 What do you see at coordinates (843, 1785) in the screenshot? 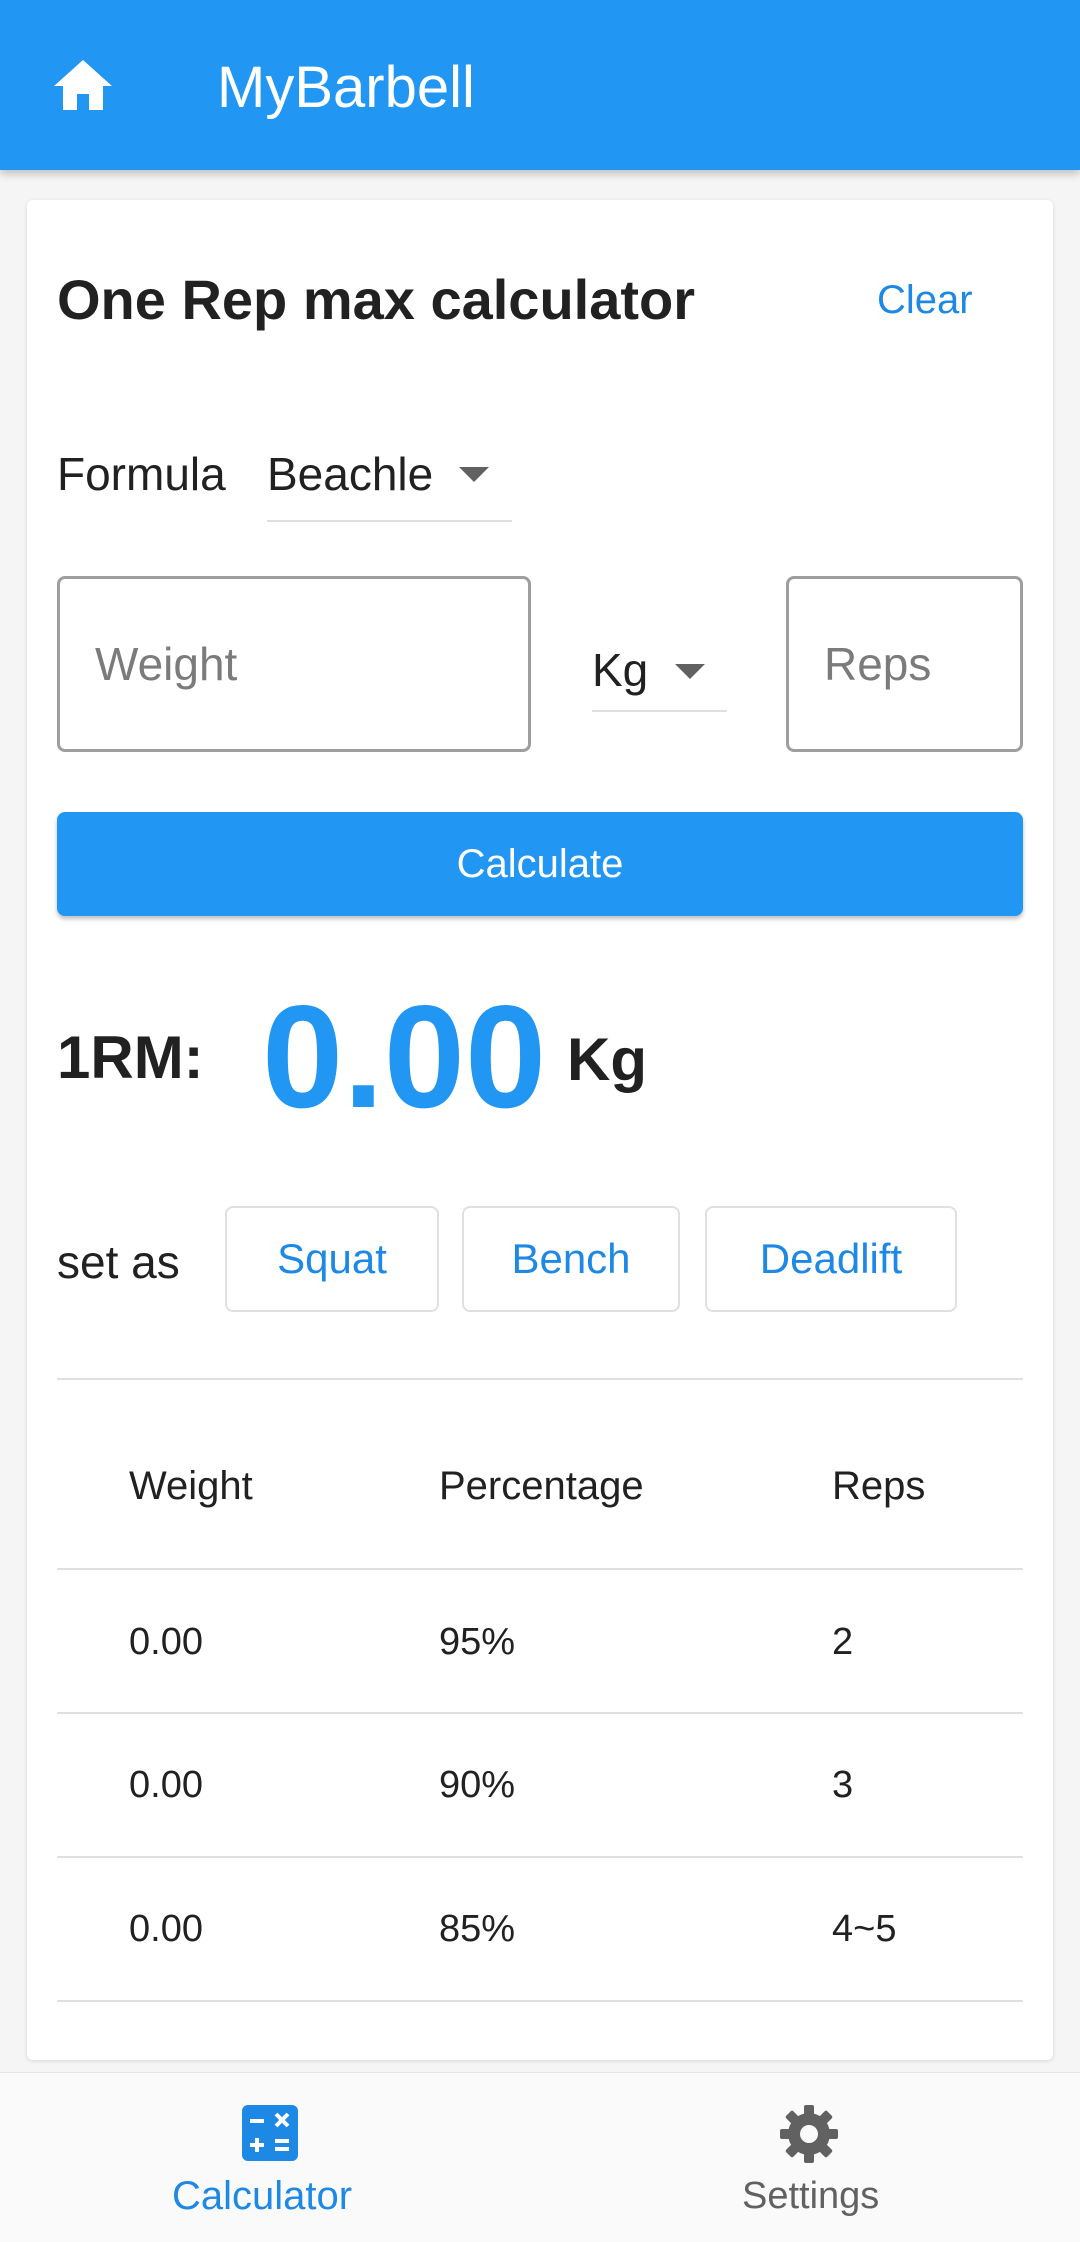
I see `table-cell-reps: 3` at bounding box center [843, 1785].